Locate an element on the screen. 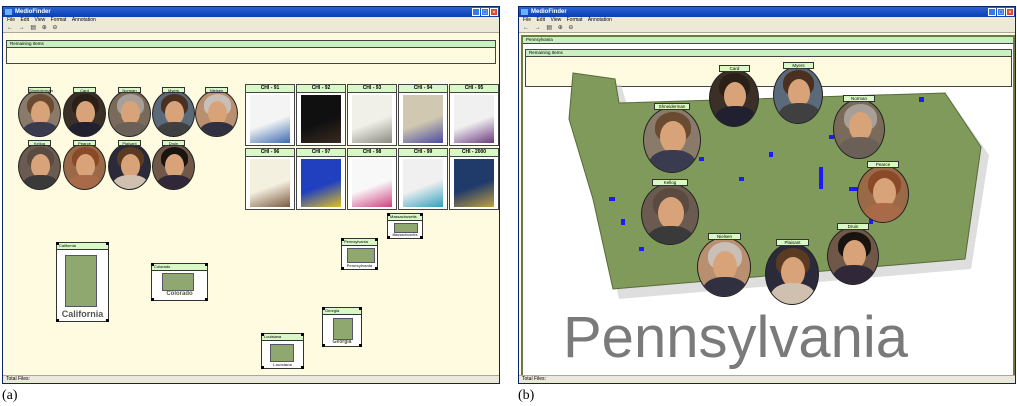  zoom-in-icon: ⊕ is located at coordinates (44, 28).